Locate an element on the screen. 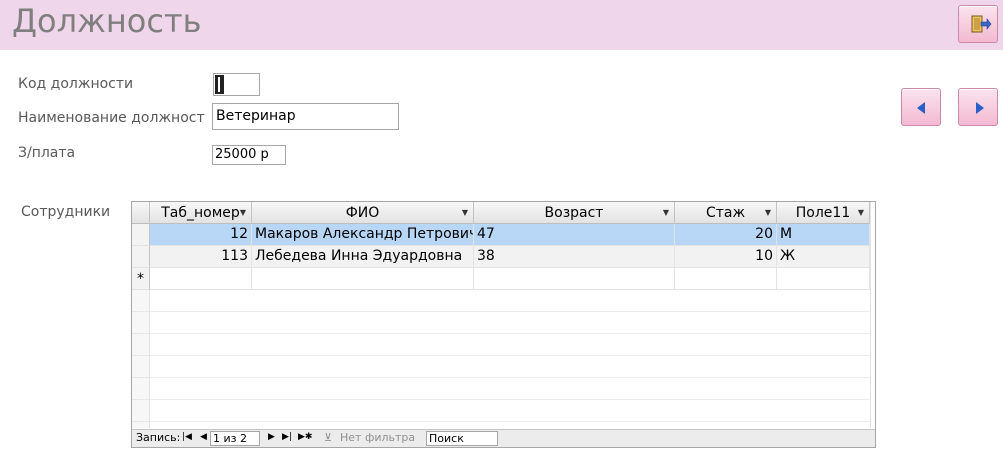 The width and height of the screenshot is (1003, 456). exit-button is located at coordinates (978, 24).